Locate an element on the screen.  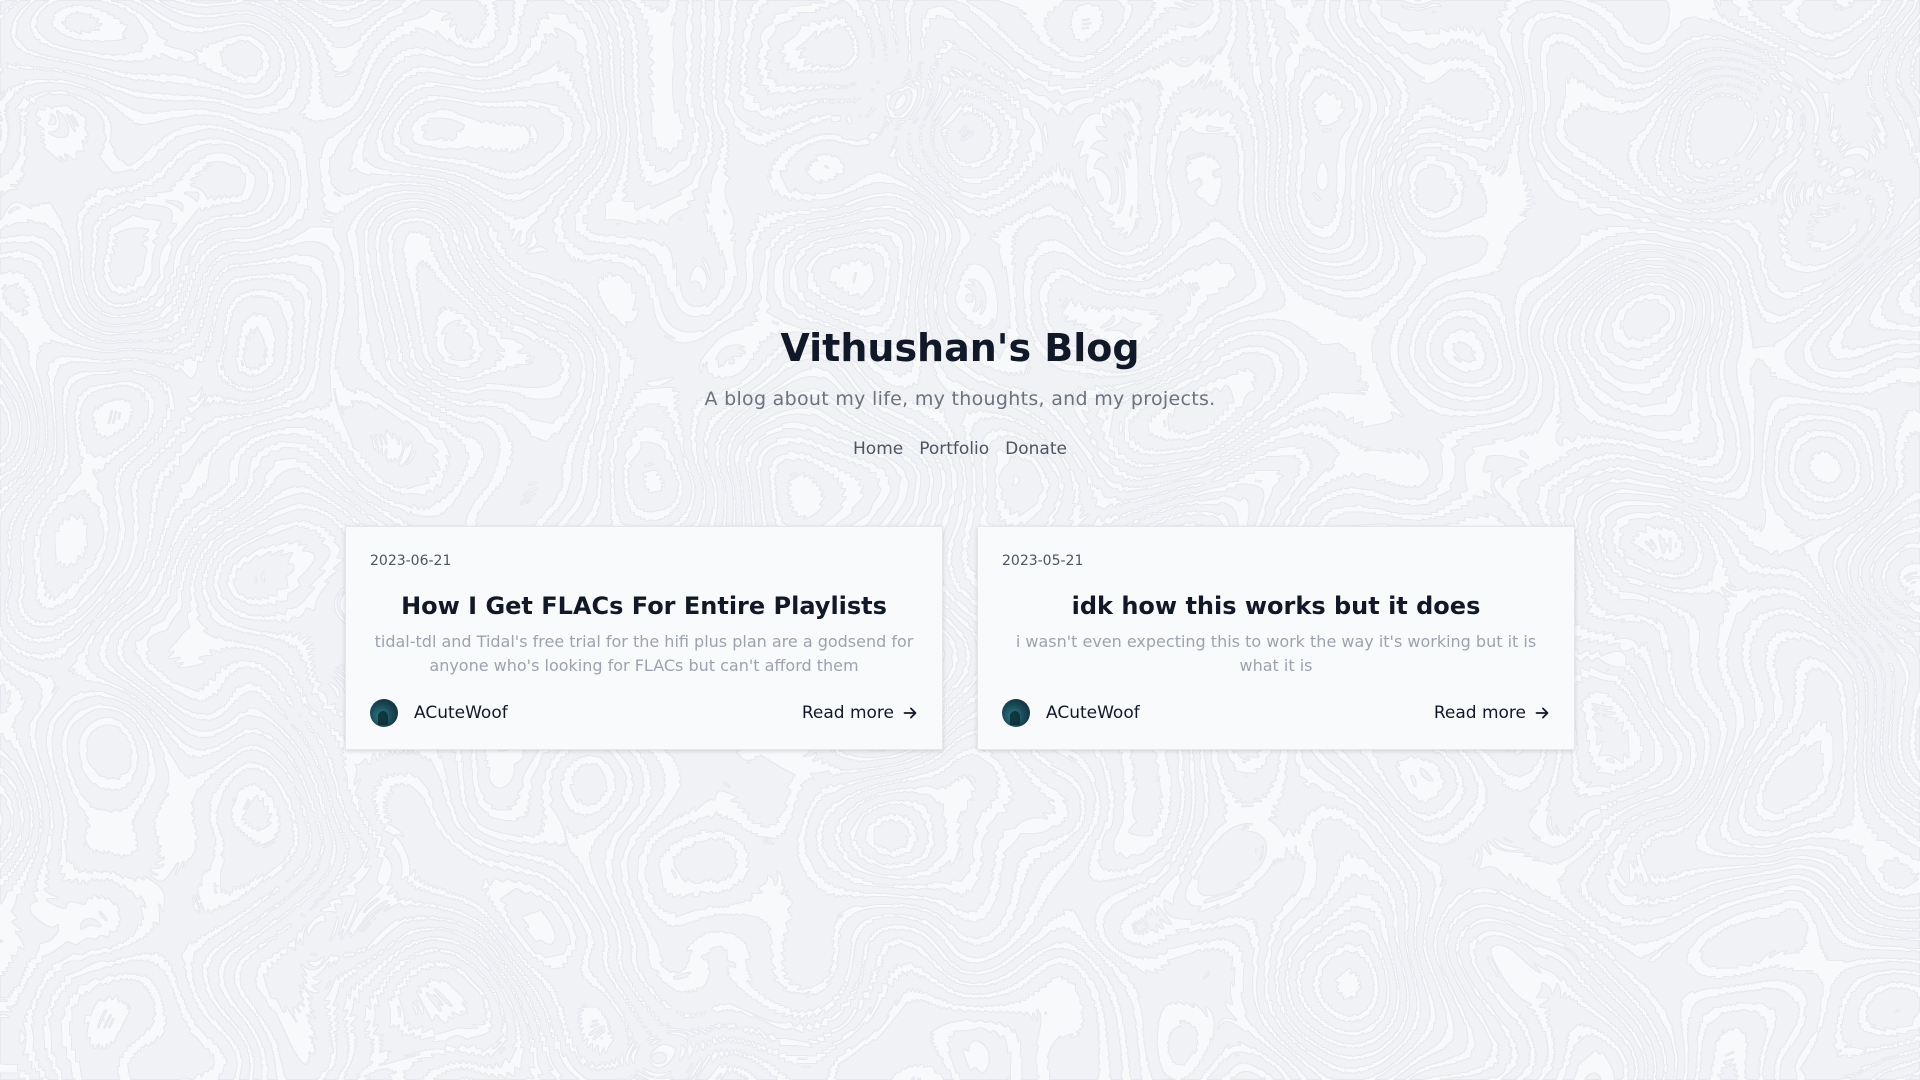
post-title: How I Get FLACs For Entire Playlists is located at coordinates (644, 606).